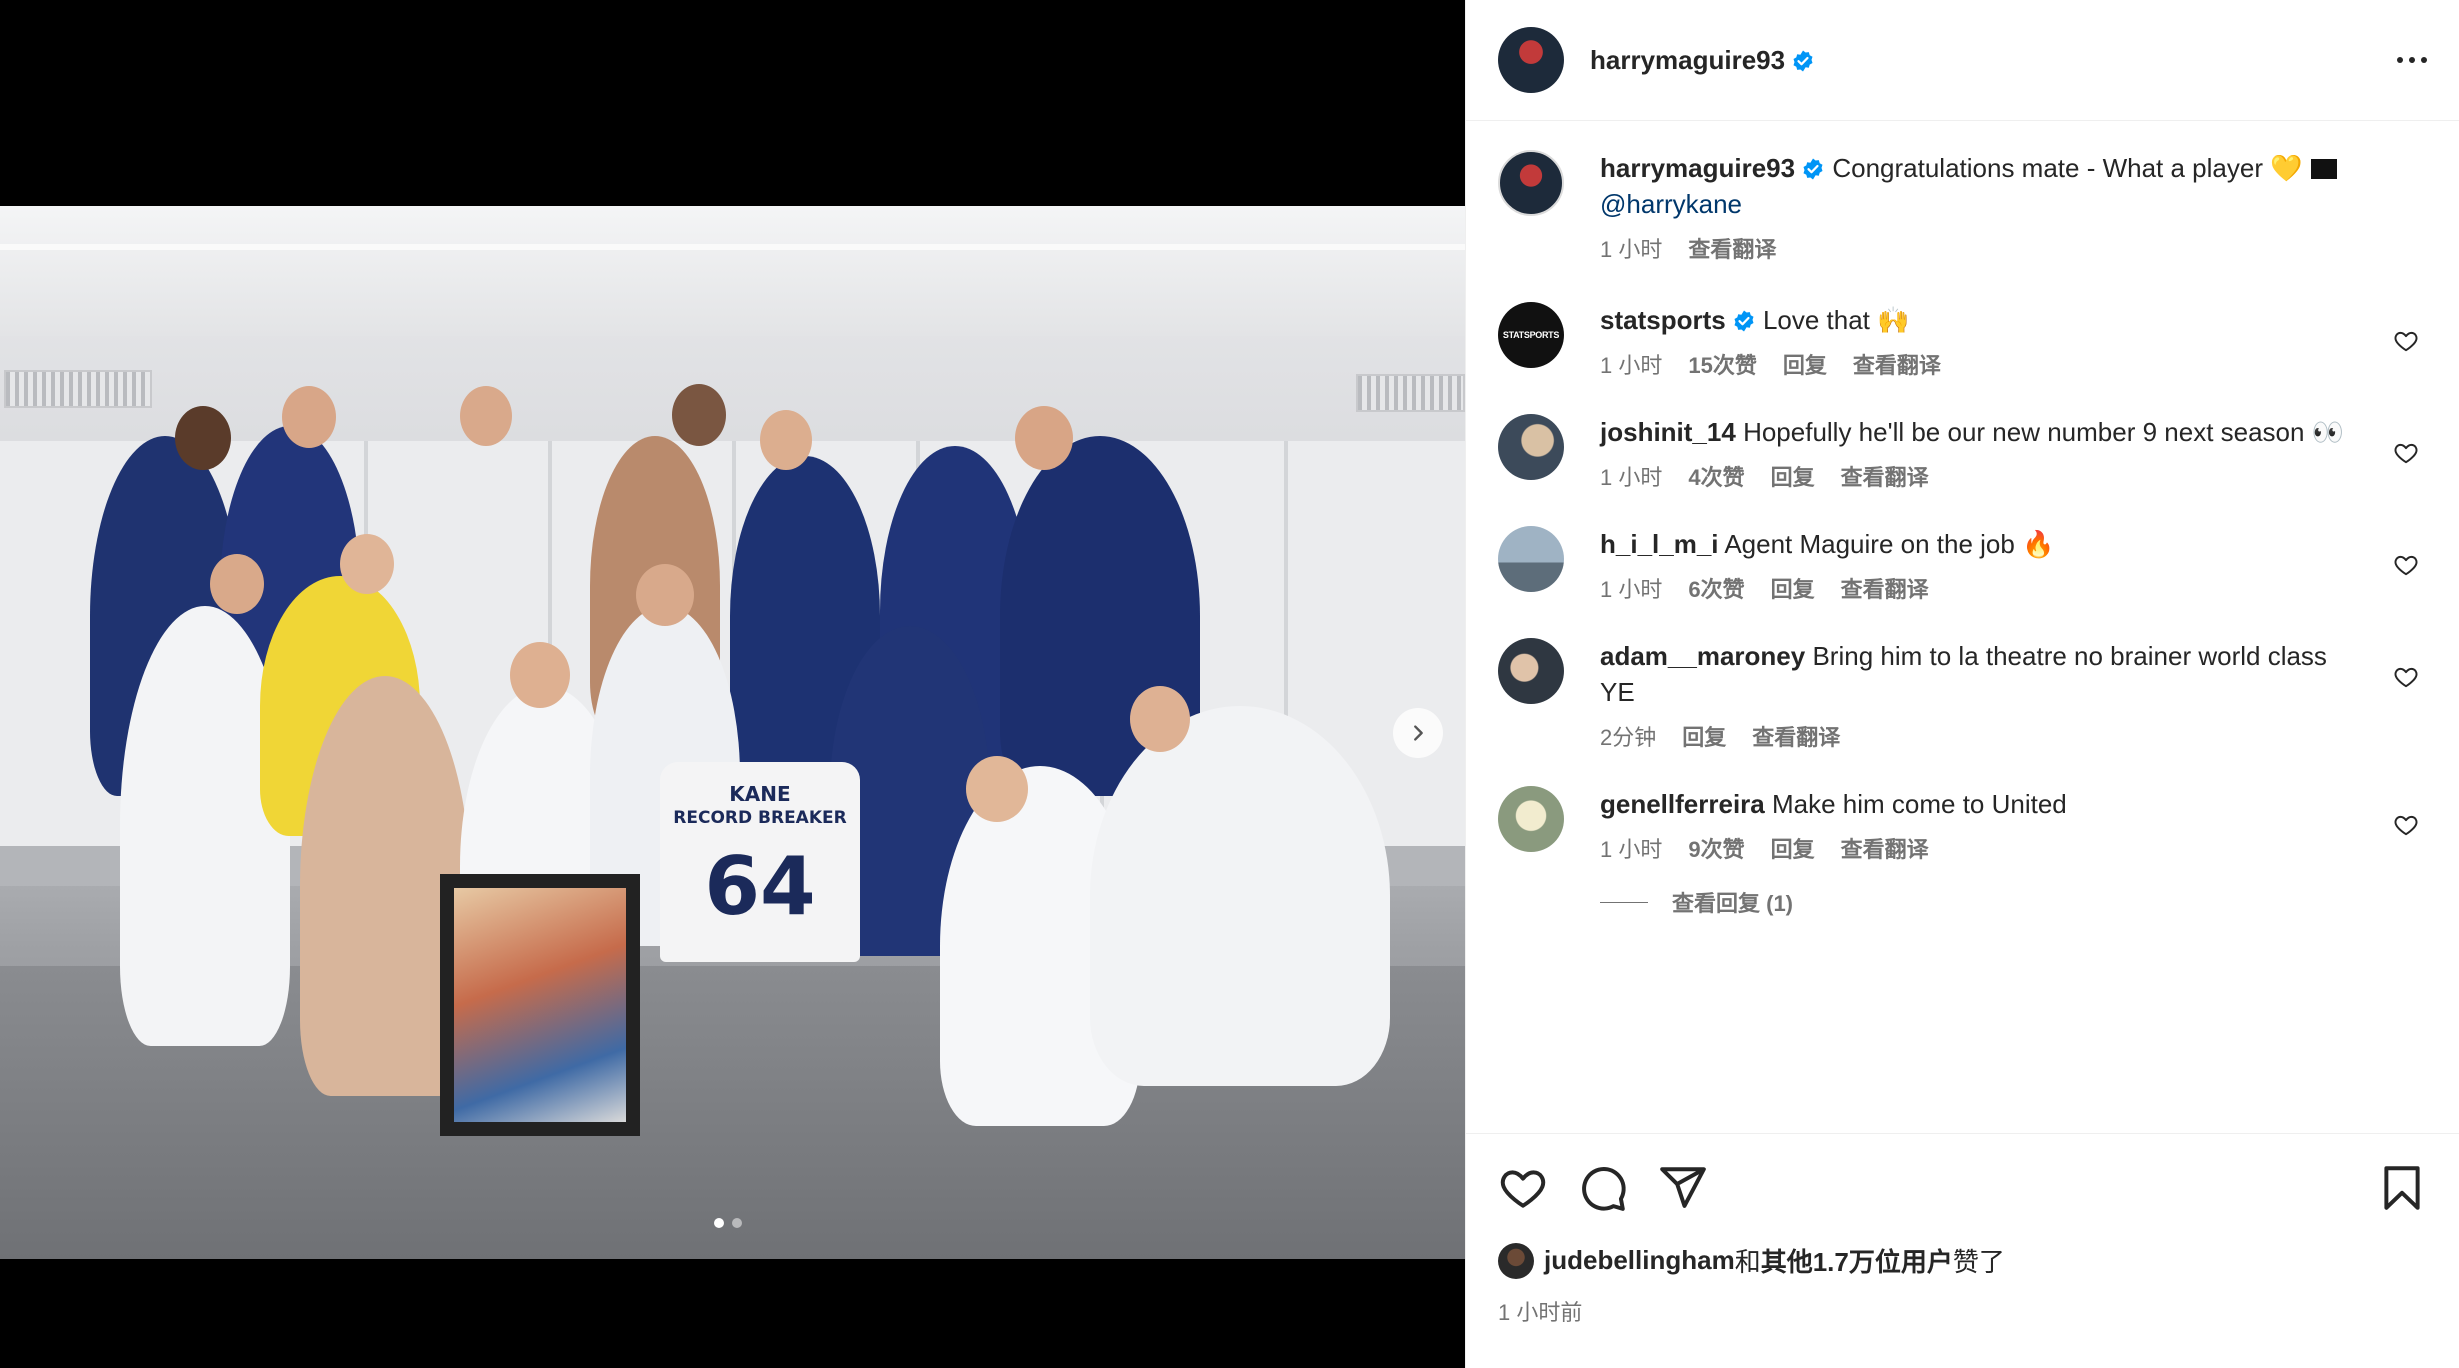 This screenshot has height=1368, width=2459. What do you see at coordinates (1747, 1262) in the screenshot?
I see `likes-connector: 和` at bounding box center [1747, 1262].